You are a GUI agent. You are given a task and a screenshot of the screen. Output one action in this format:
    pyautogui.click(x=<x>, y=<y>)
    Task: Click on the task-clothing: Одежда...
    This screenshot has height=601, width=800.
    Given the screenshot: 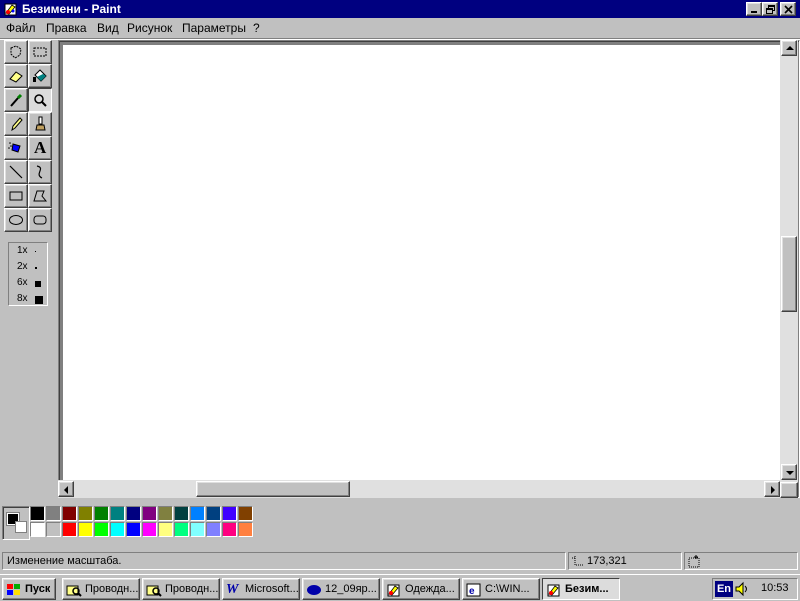 What is the action you would take?
    pyautogui.click(x=421, y=589)
    